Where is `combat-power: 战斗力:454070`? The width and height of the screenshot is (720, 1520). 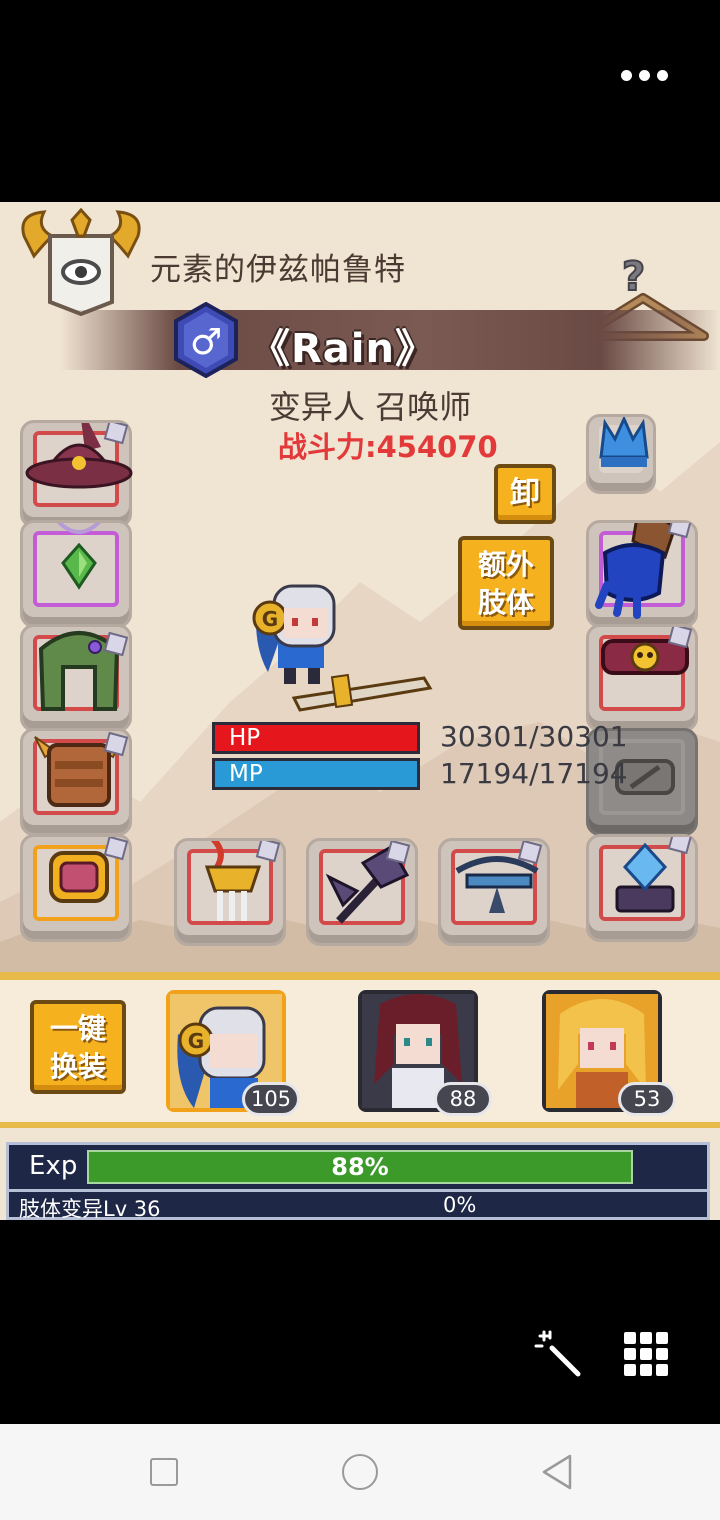 combat-power: 战斗力:454070 is located at coordinates (388, 447).